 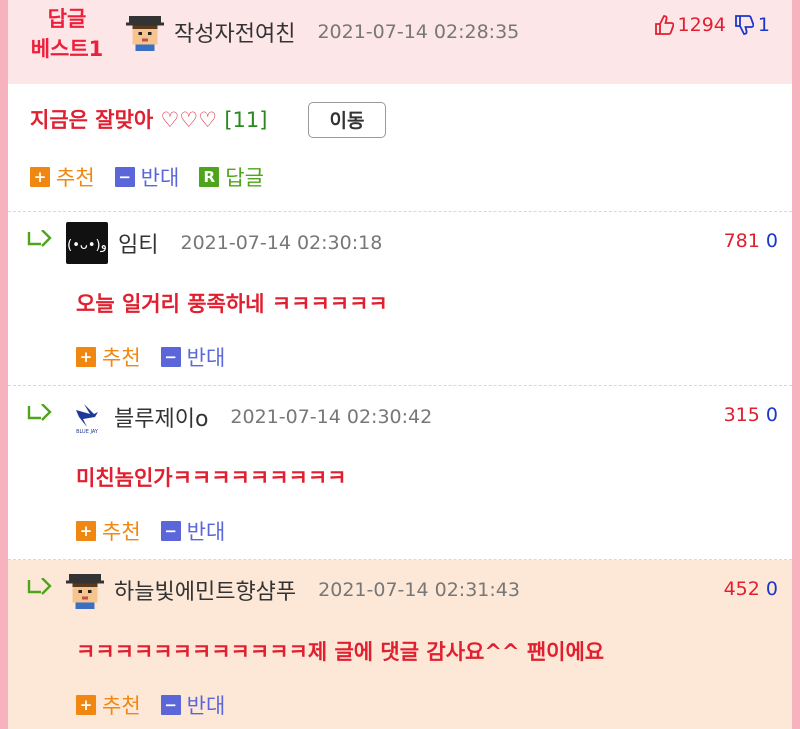 I want to click on reply-author-block: (•ᴗ•)و 임티 2021-07-14 02:30:18, so click(x=224, y=243).